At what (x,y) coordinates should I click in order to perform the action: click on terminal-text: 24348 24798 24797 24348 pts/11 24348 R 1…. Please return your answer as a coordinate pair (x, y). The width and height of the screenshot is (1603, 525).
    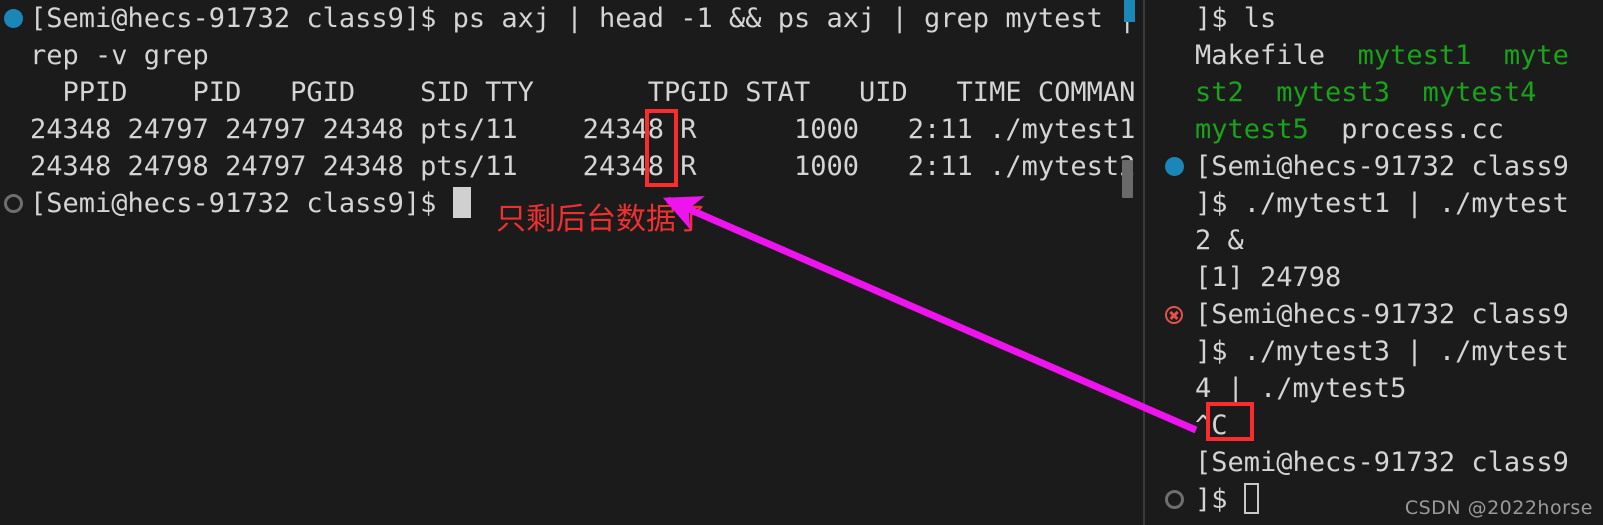
    Looking at the image, I should click on (583, 166).